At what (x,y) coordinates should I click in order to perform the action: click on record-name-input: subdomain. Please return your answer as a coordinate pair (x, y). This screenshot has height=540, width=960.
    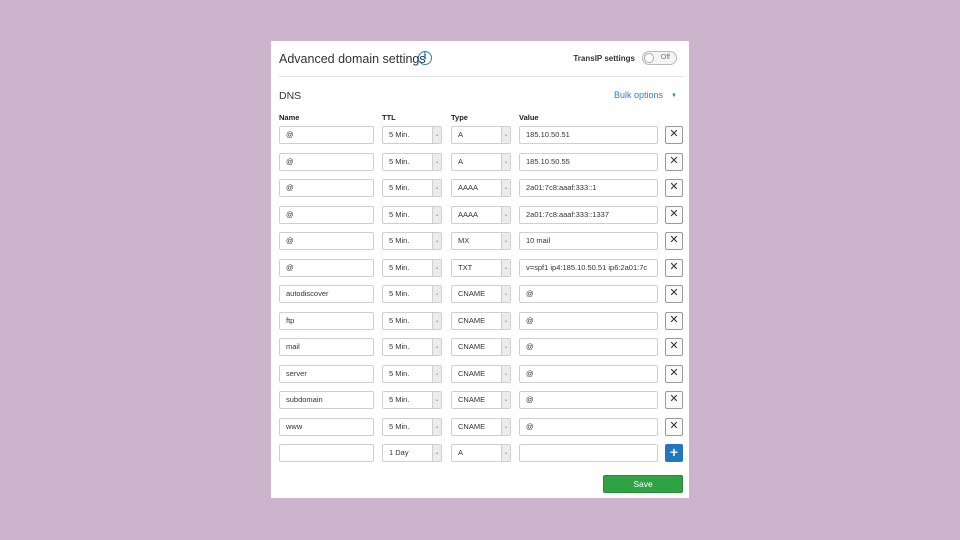
    Looking at the image, I should click on (326, 400).